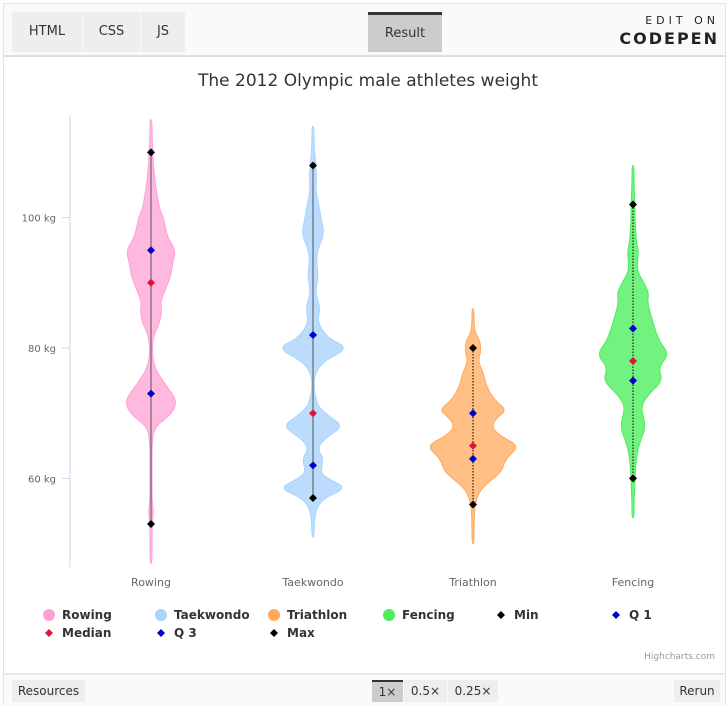 The image size is (727, 717). What do you see at coordinates (151, 582) in the screenshot?
I see `x-category-label: Rowing` at bounding box center [151, 582].